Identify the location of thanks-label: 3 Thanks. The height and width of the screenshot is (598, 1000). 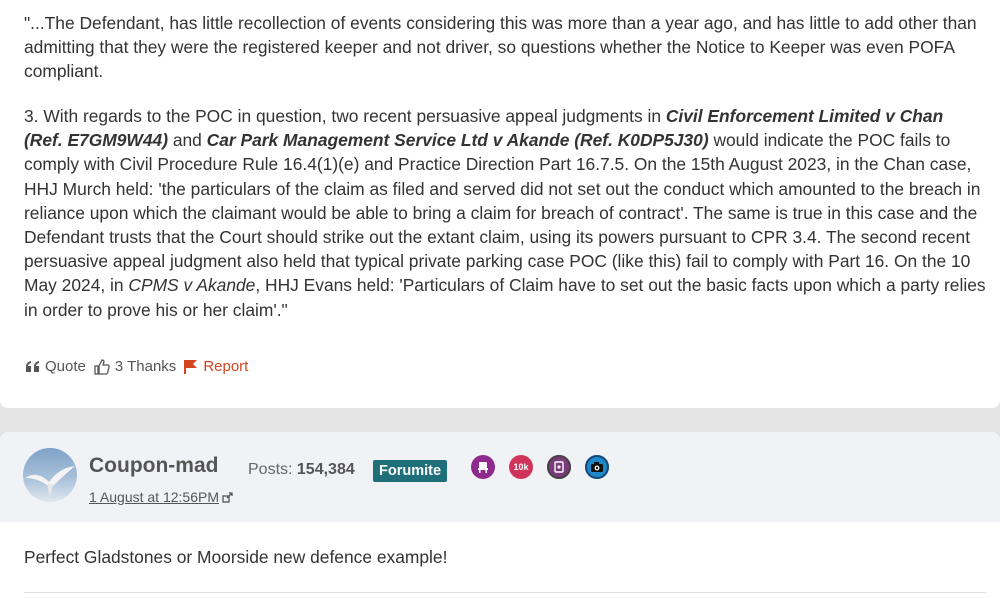
(145, 366).